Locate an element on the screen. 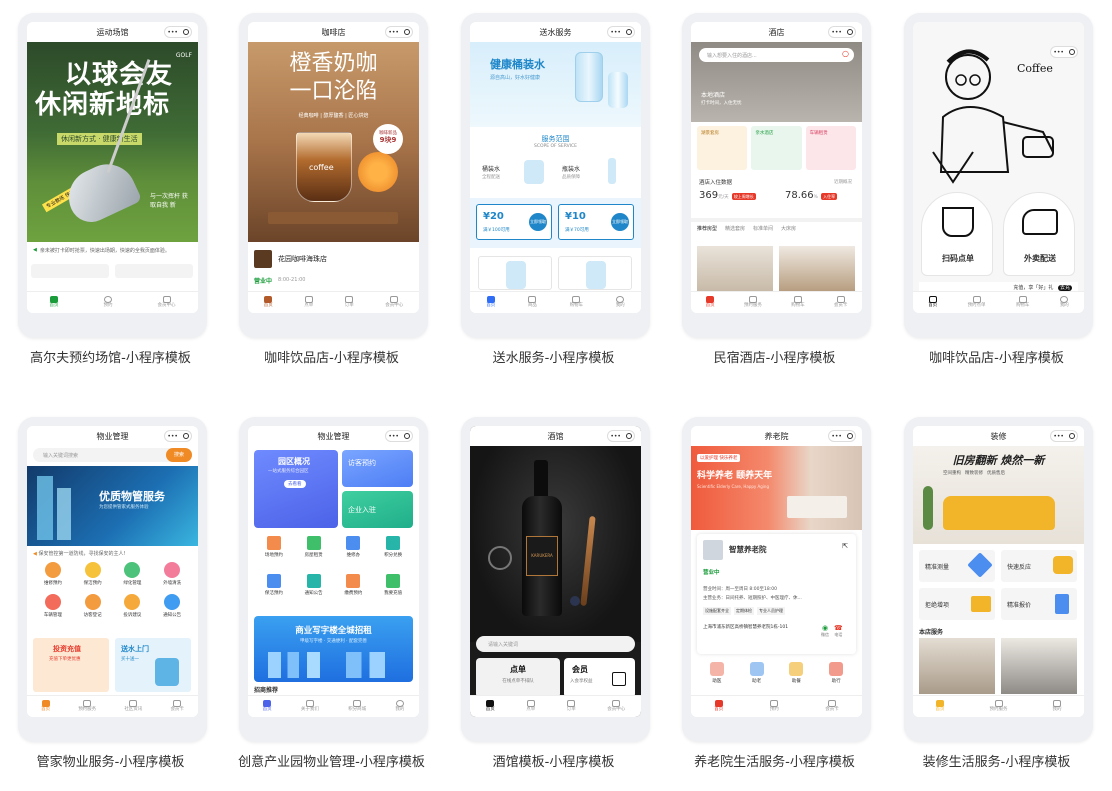 The image size is (1112, 791). service-item: 桶装水 全程配送 is located at coordinates (516, 173).